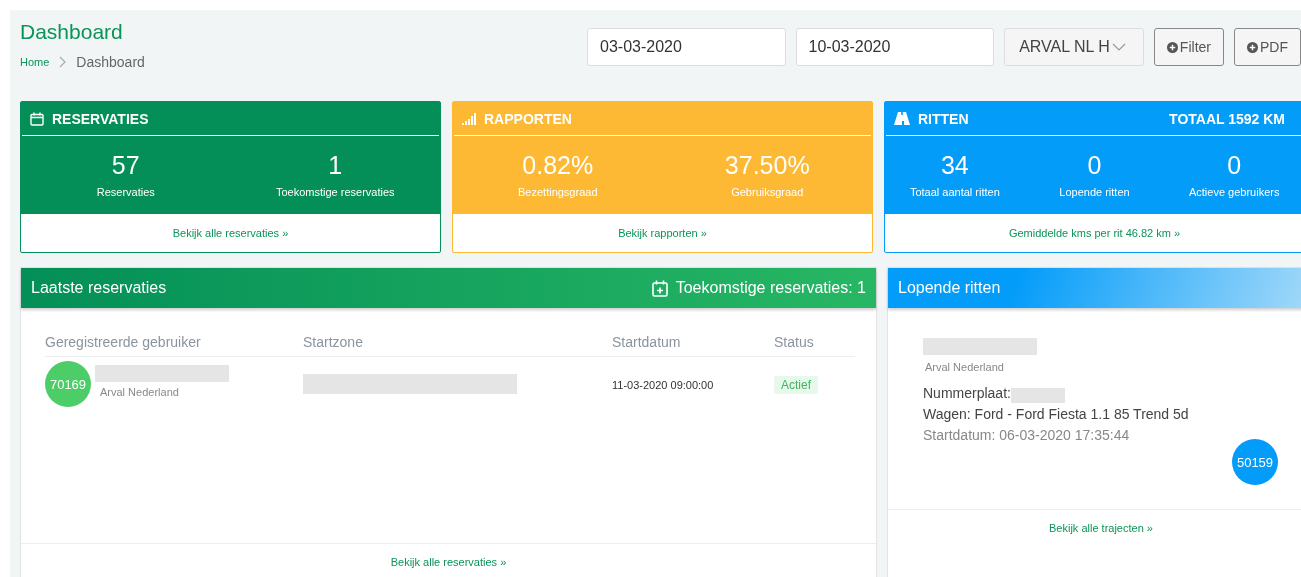 The image size is (1301, 577). I want to click on user-avatar: 70169, so click(68, 384).